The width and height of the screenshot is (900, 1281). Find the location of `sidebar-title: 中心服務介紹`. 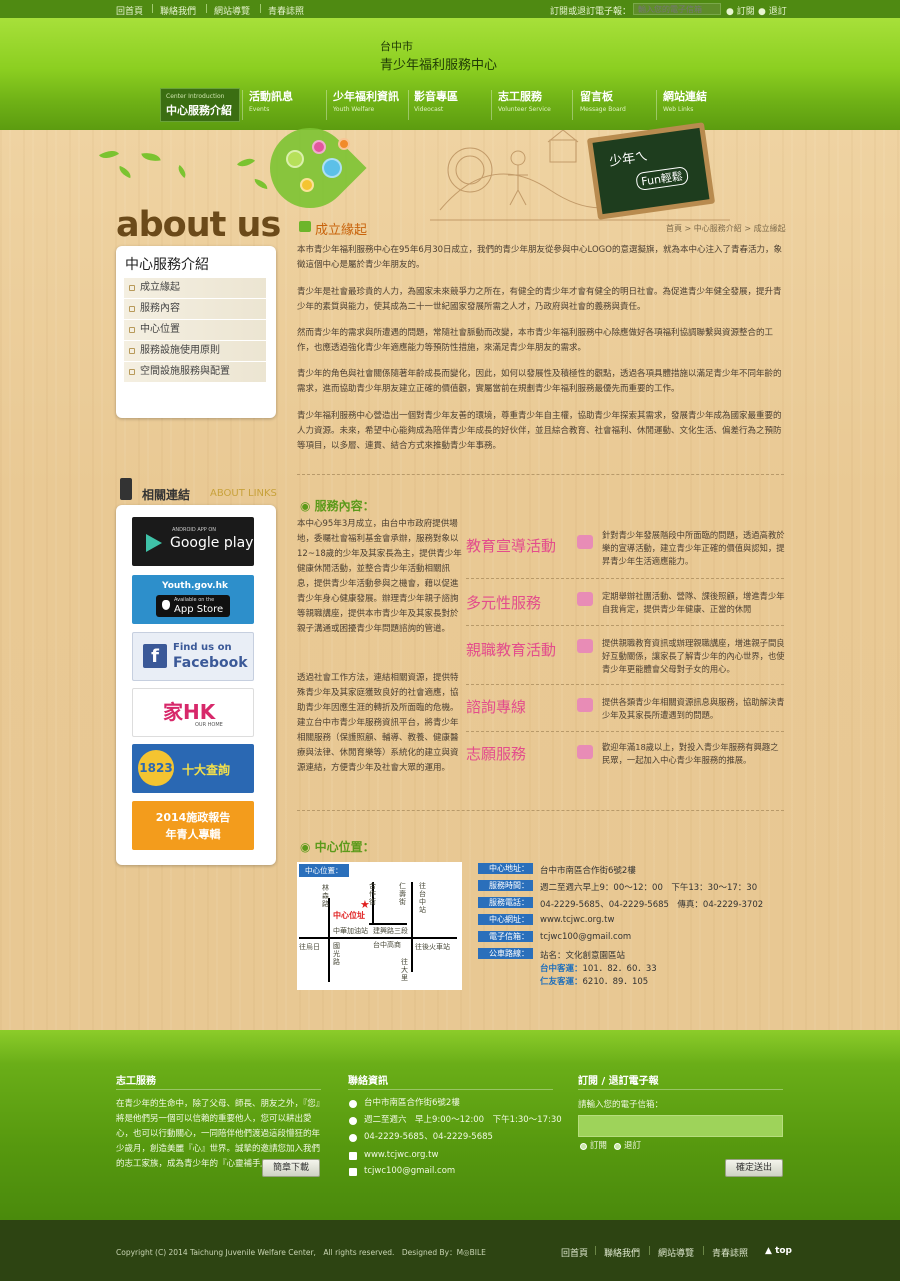

sidebar-title: 中心服務介紹 is located at coordinates (167, 265).